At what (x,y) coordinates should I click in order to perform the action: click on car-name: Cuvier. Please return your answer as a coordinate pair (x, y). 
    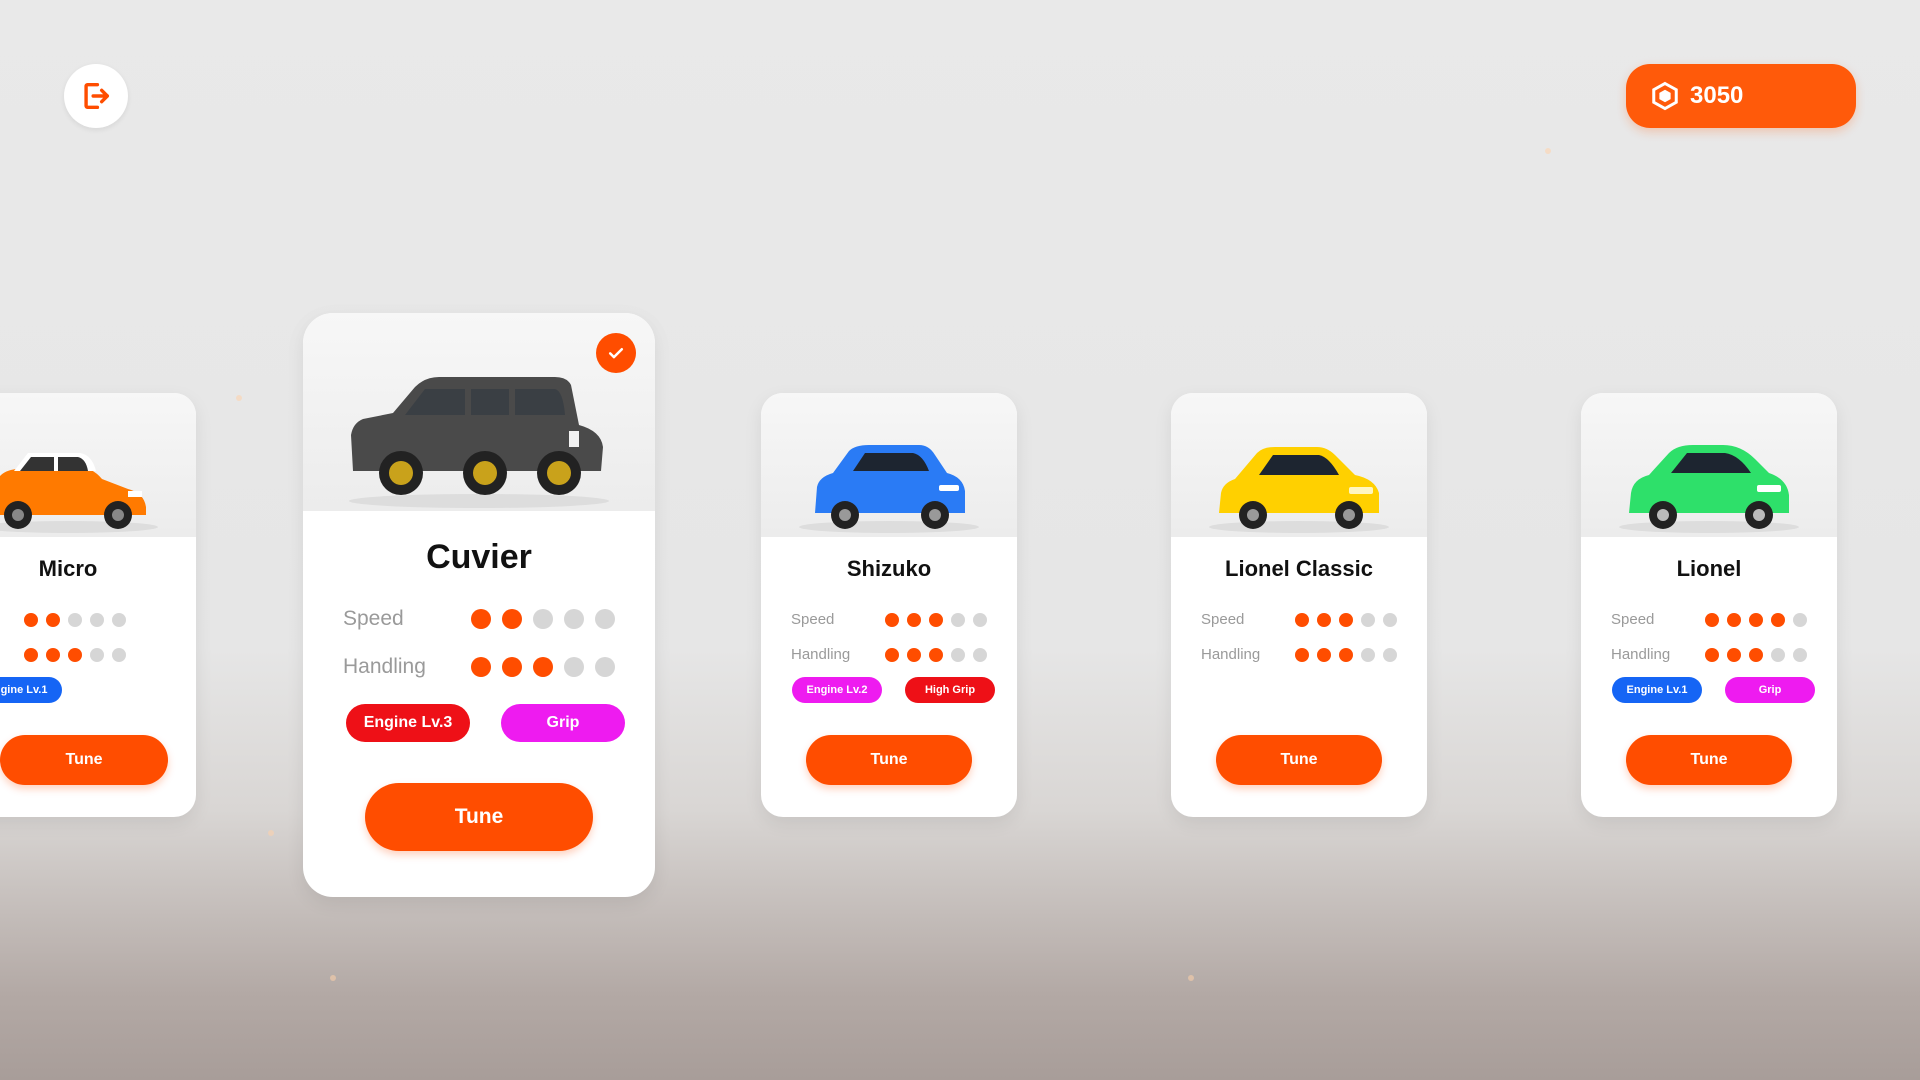
    Looking at the image, I should click on (479, 557).